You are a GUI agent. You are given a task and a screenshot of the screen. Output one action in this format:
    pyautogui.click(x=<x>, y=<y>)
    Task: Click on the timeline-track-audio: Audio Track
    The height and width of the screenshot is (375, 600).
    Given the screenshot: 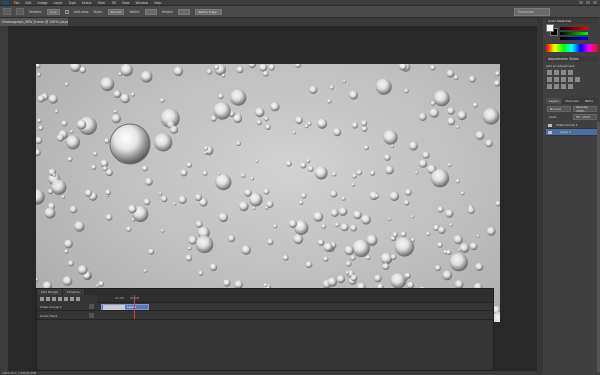 What is the action you would take?
    pyautogui.click(x=265, y=316)
    